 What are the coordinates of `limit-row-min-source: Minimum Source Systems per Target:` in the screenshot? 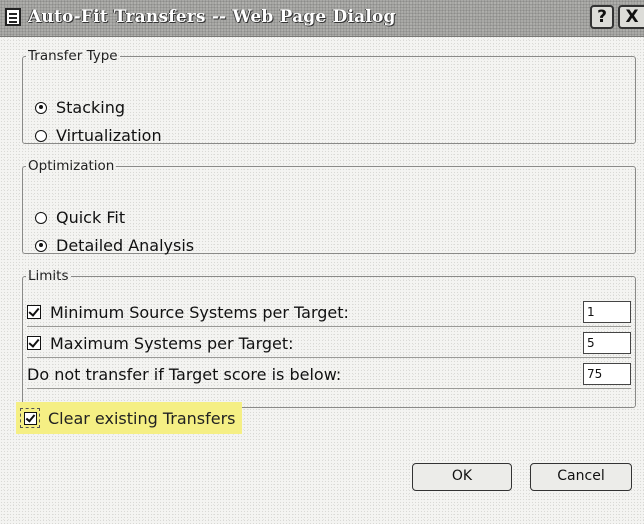 It's located at (329, 312).